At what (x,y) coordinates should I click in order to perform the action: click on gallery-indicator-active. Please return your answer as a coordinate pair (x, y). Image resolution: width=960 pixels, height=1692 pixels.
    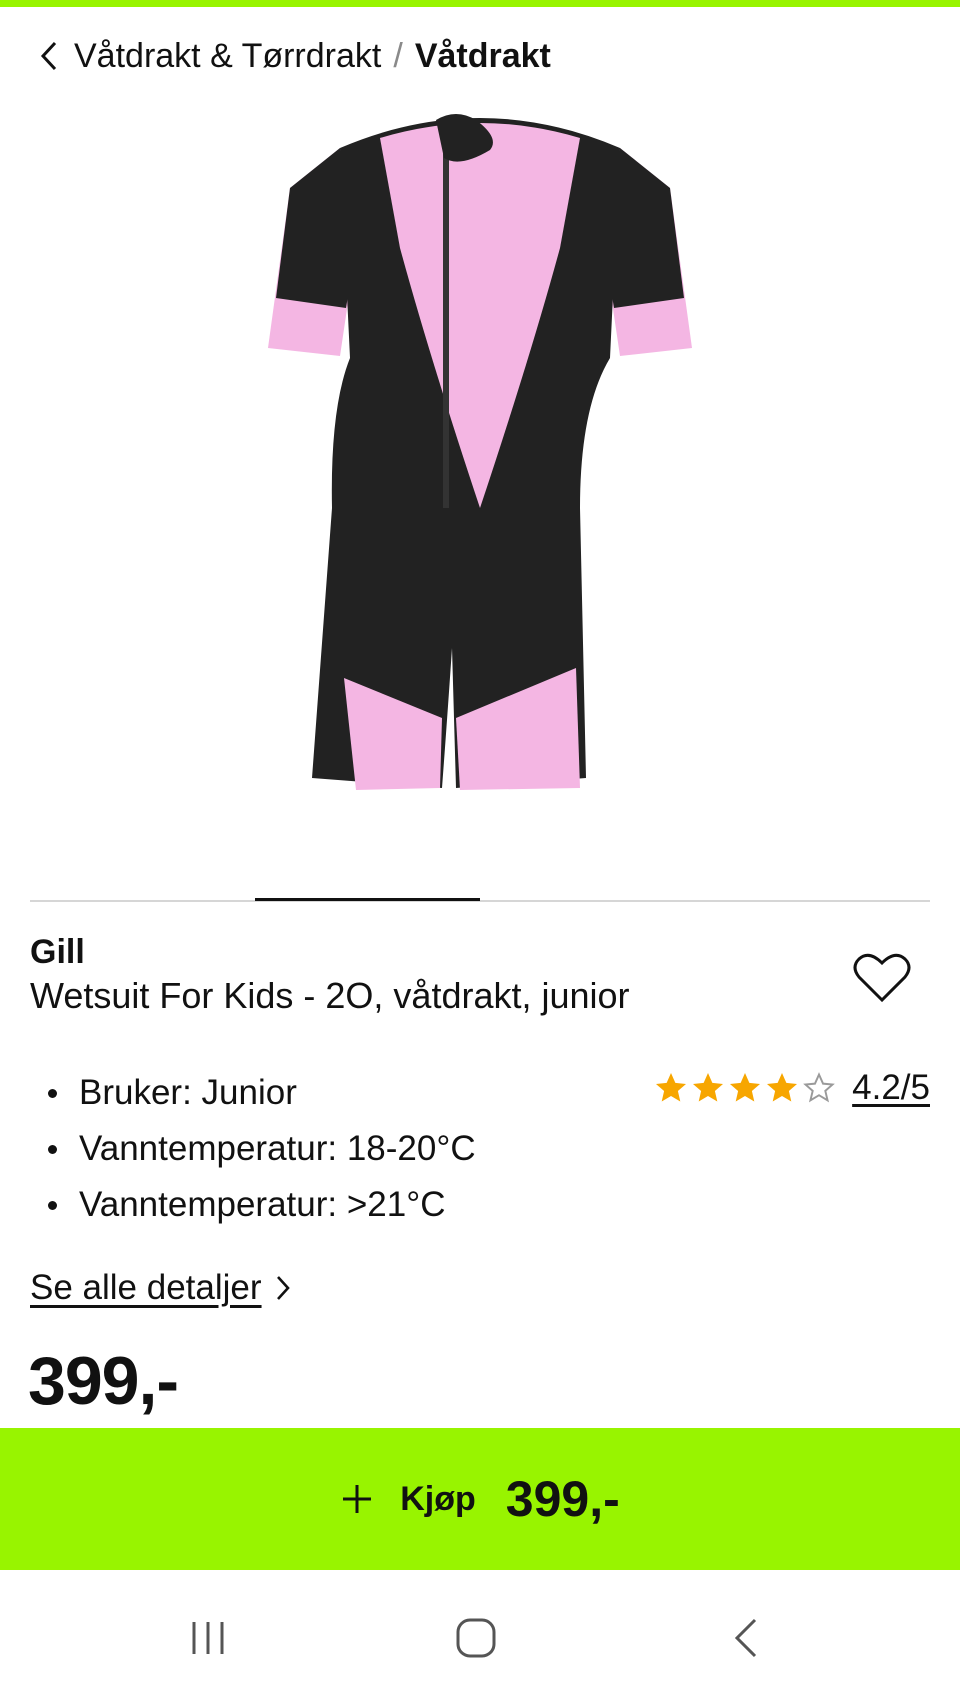
    Looking at the image, I should click on (367, 899).